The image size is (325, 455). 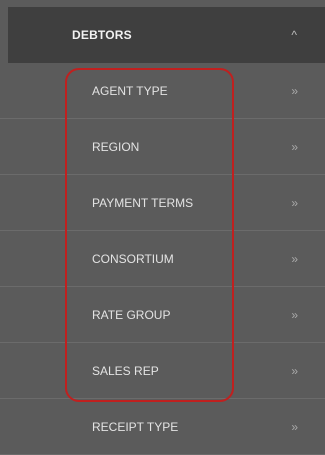 I want to click on menu-section-title: DEBTORS, so click(x=102, y=35).